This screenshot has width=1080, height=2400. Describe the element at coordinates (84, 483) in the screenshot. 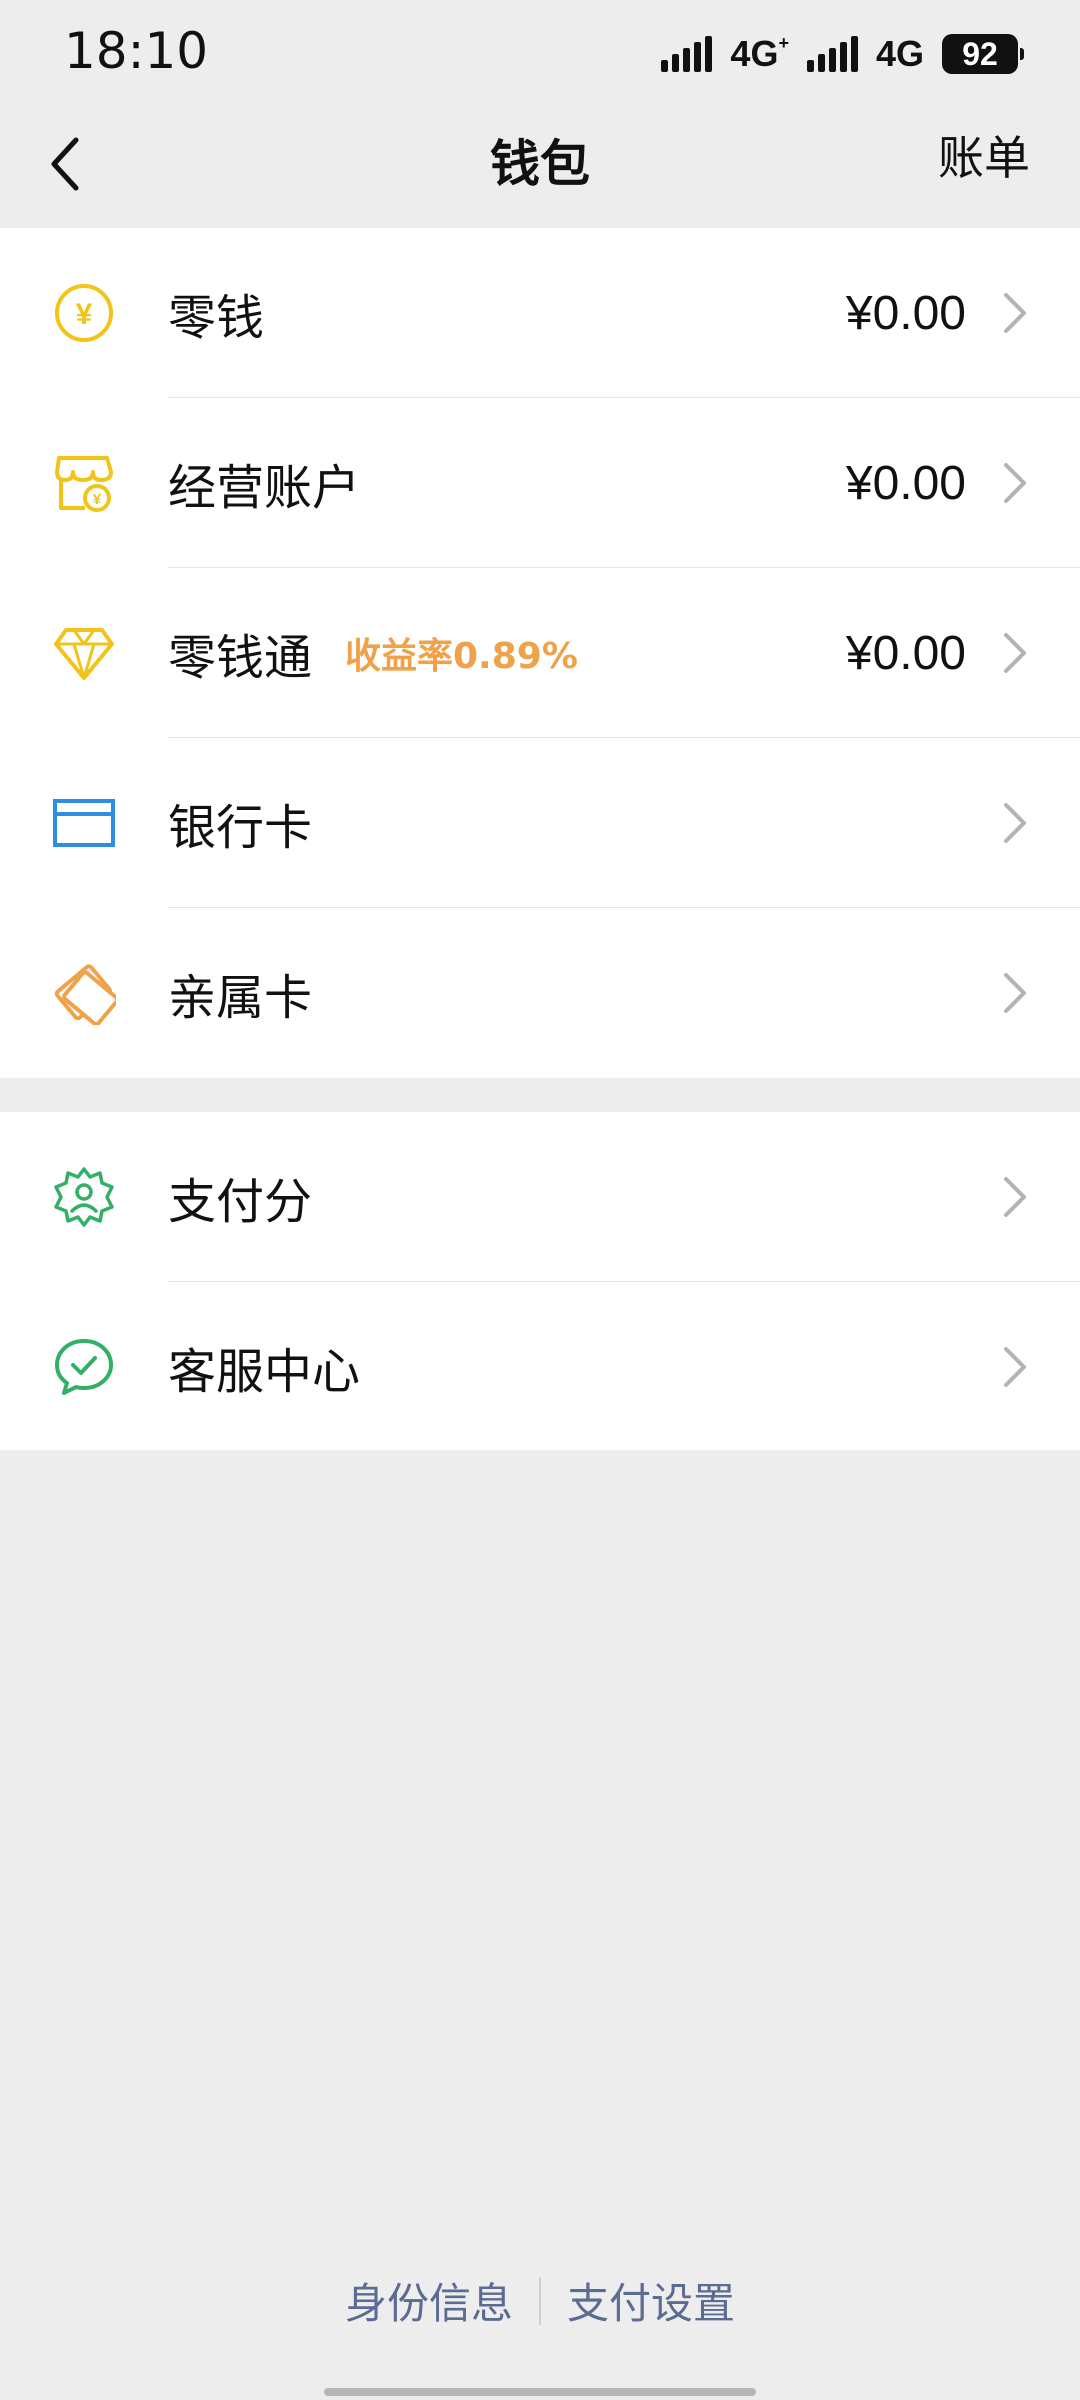

I see `shop-account-icon: ¥` at that location.